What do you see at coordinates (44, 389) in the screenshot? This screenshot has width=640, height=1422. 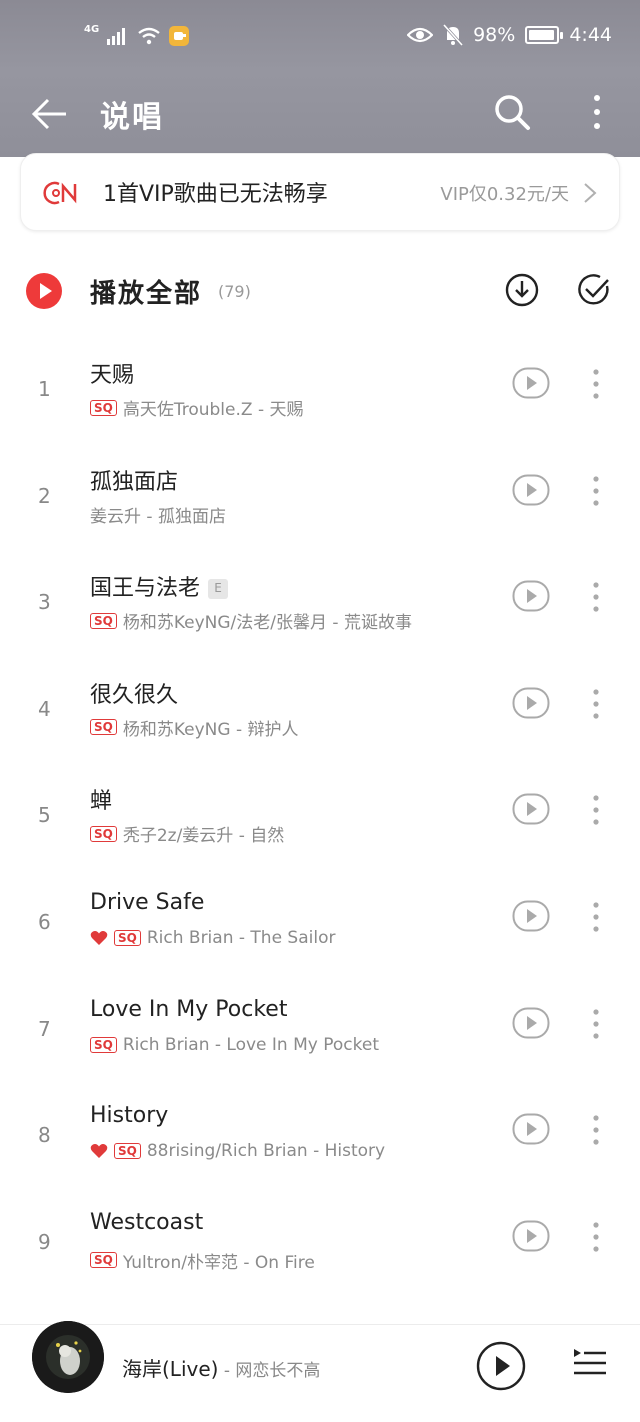 I see `song-index: 1` at bounding box center [44, 389].